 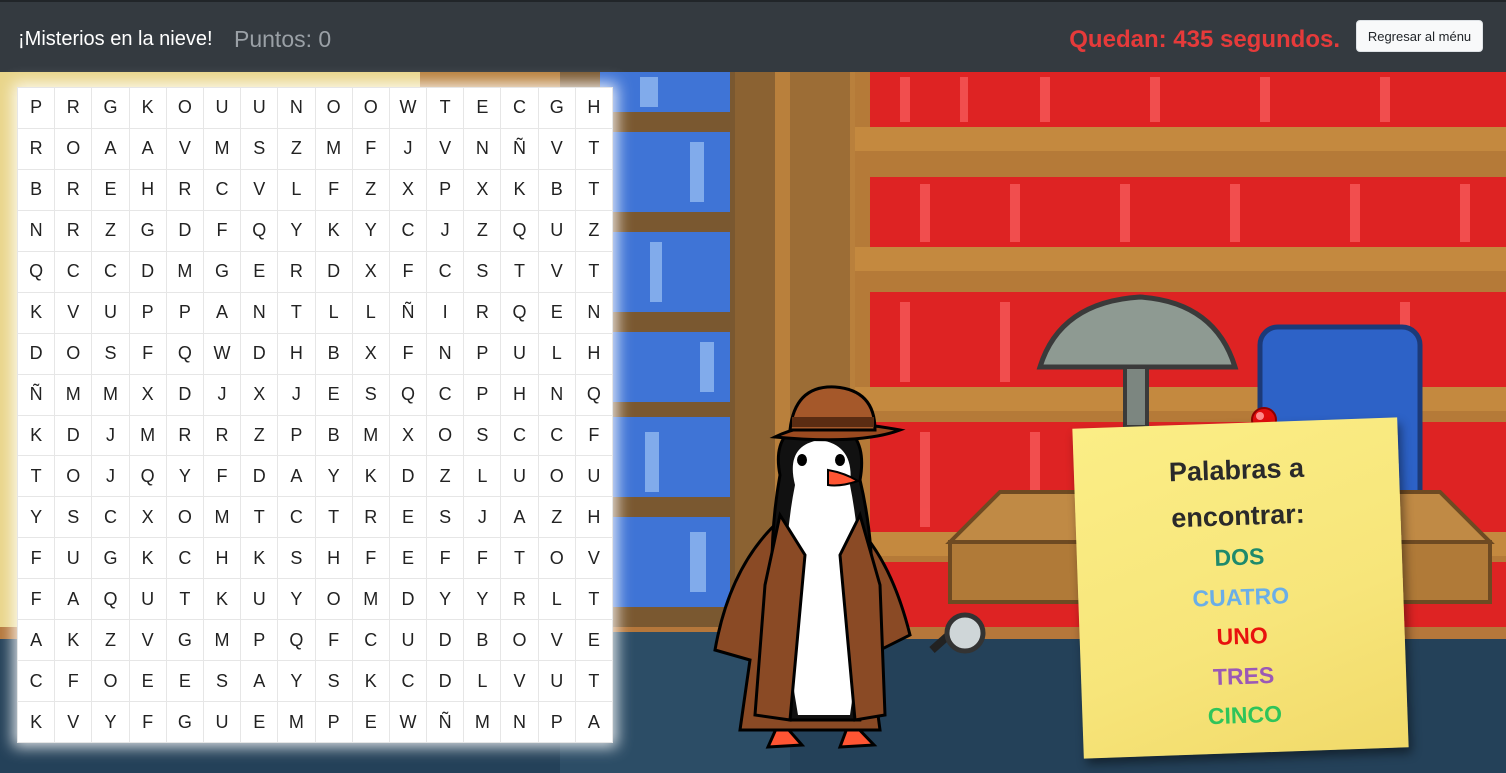 I want to click on letter-cell: J, so click(x=445, y=230).